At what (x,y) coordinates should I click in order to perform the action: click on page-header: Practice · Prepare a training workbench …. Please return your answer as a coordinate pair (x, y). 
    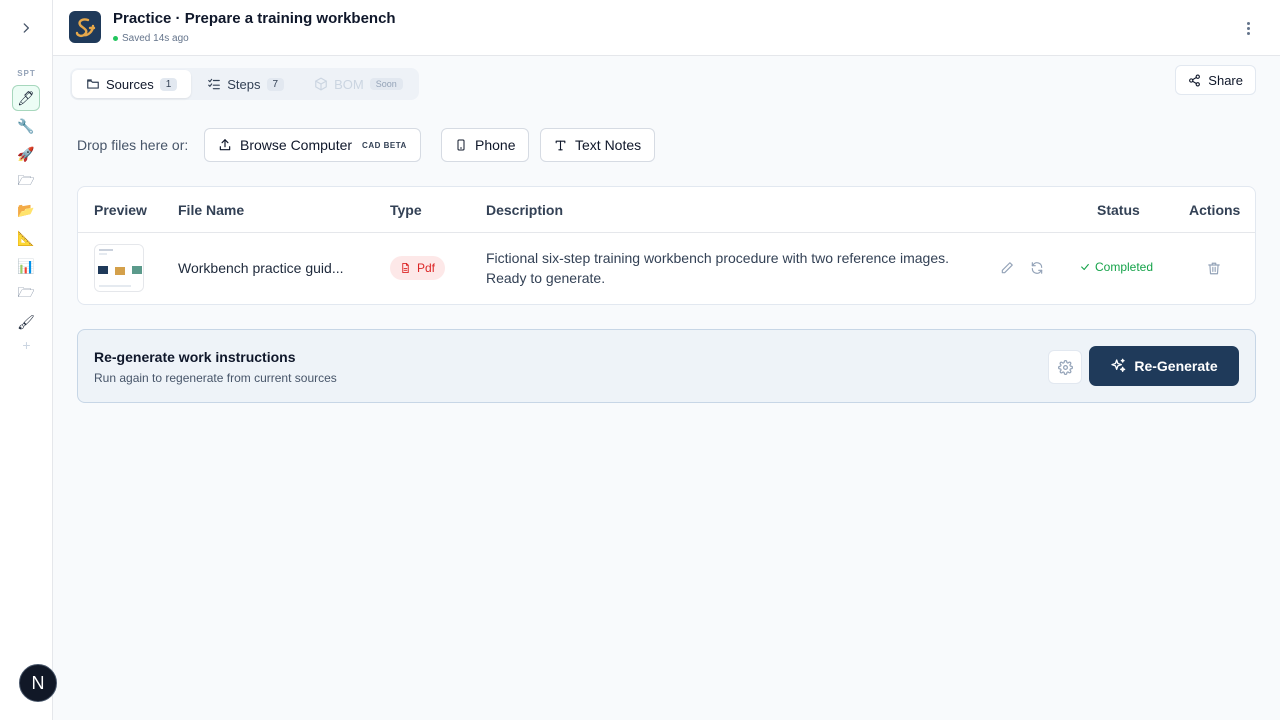
    Looking at the image, I should click on (666, 28).